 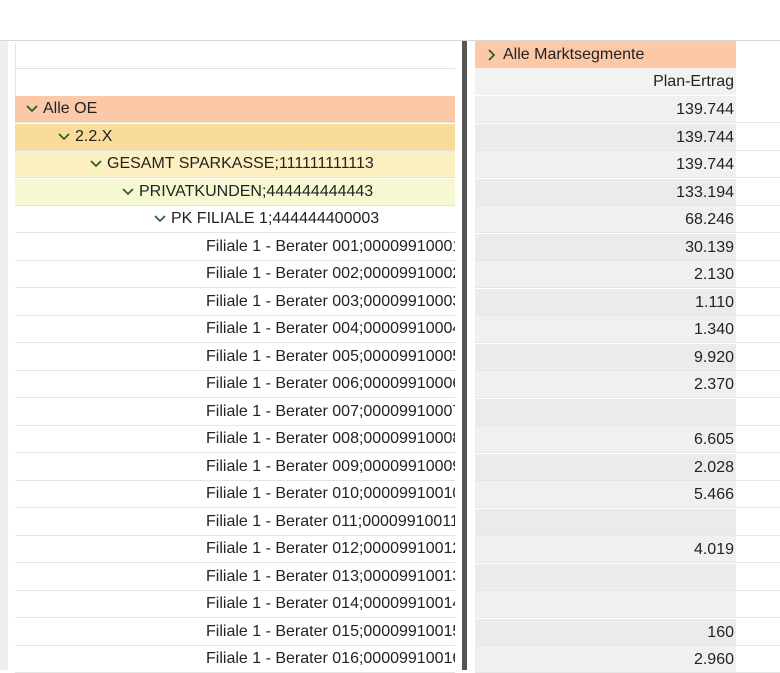 I want to click on tree-row-leaf: Filiale 1 - Berater 010;00009910010, so click(x=235, y=494).